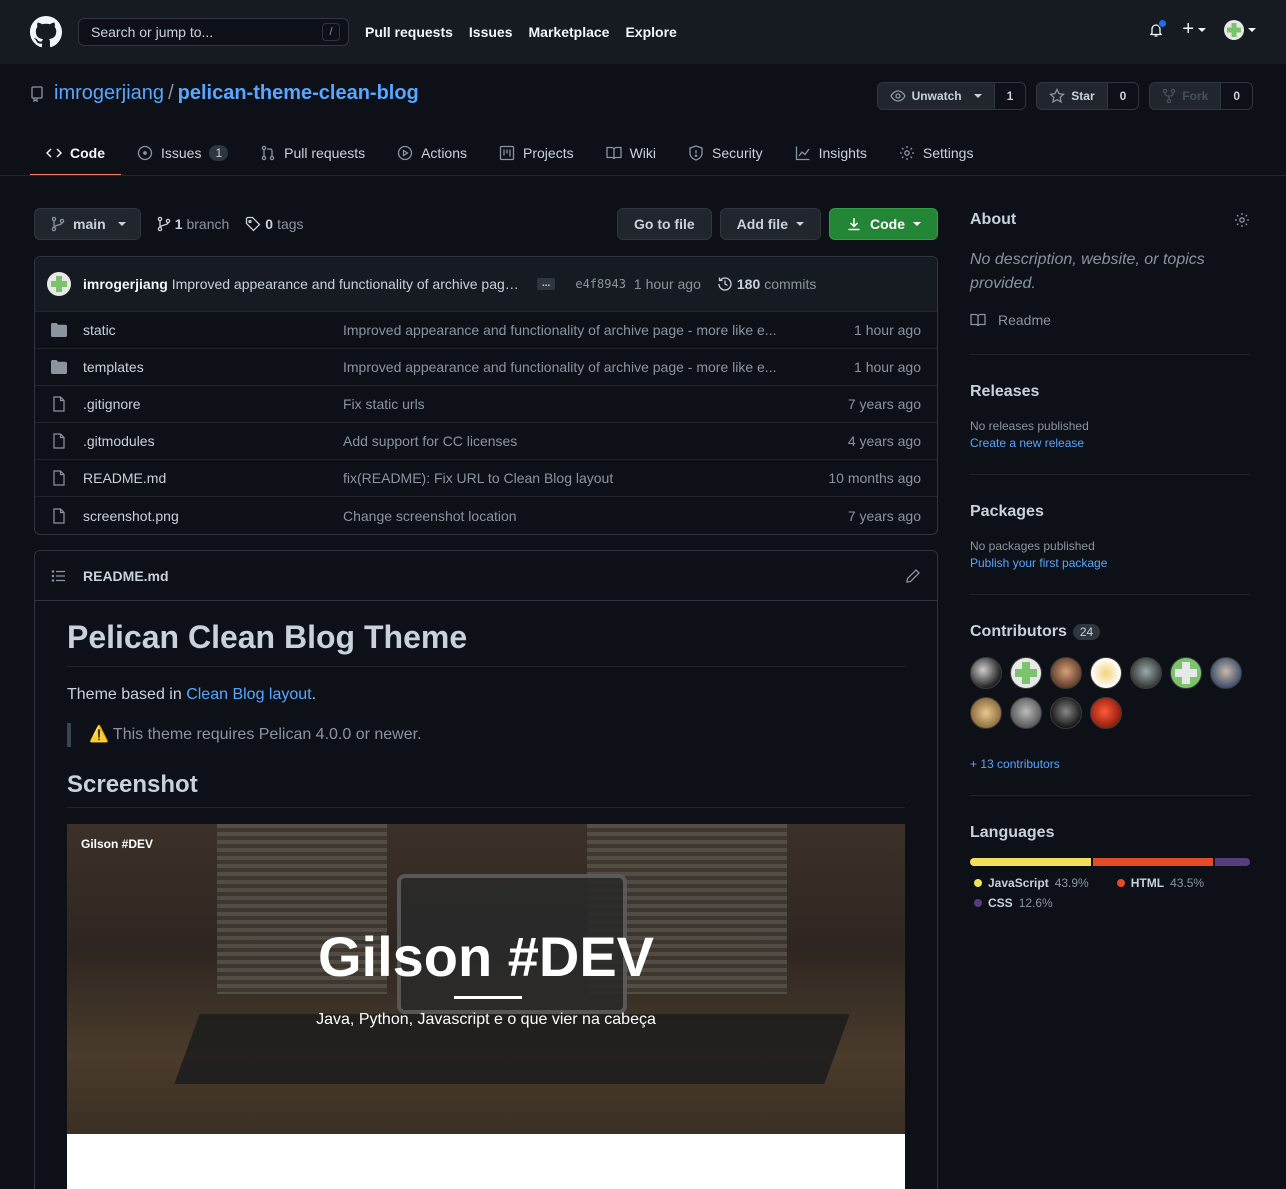 The image size is (1286, 1189). I want to click on list-icon, so click(59, 576).